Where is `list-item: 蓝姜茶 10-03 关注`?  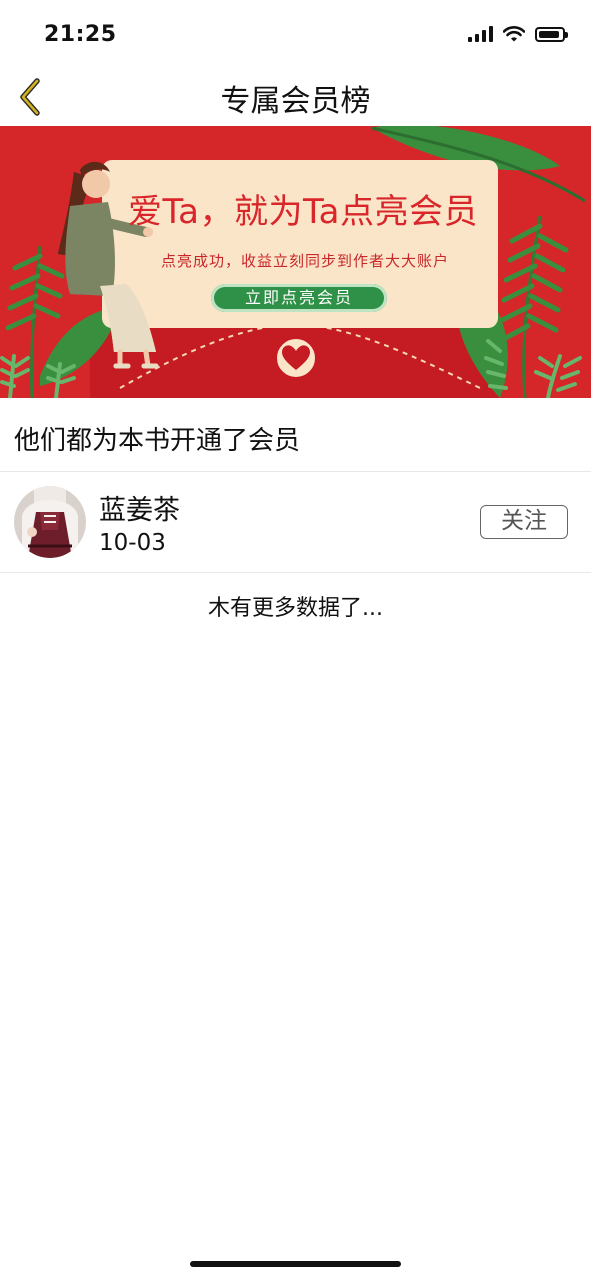
list-item: 蓝姜茶 10-03 关注 is located at coordinates (295, 522).